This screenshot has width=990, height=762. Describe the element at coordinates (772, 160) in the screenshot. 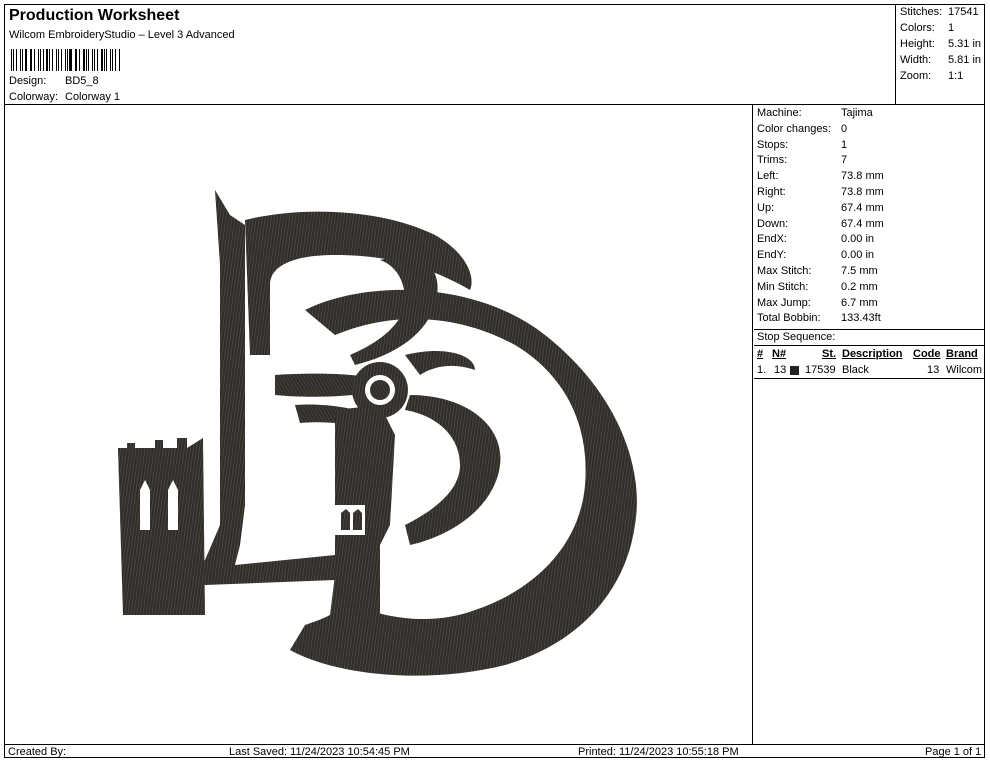

I see `stat-label: Trims:` at that location.